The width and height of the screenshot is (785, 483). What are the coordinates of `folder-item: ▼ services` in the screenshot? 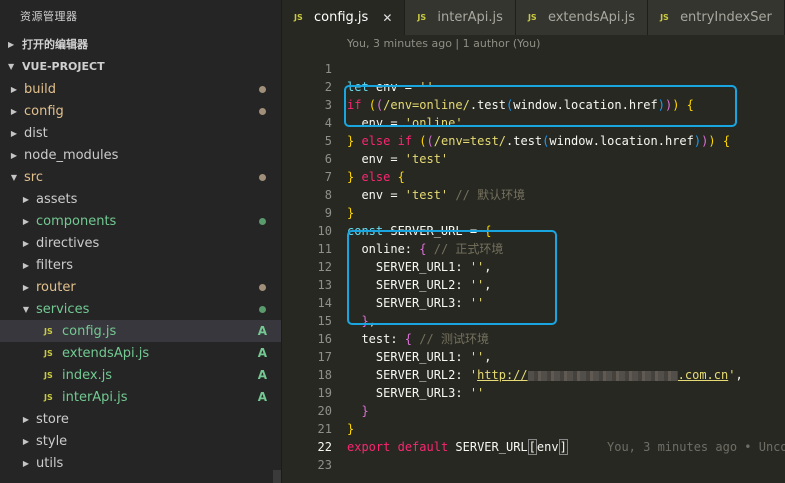 It's located at (140, 309).